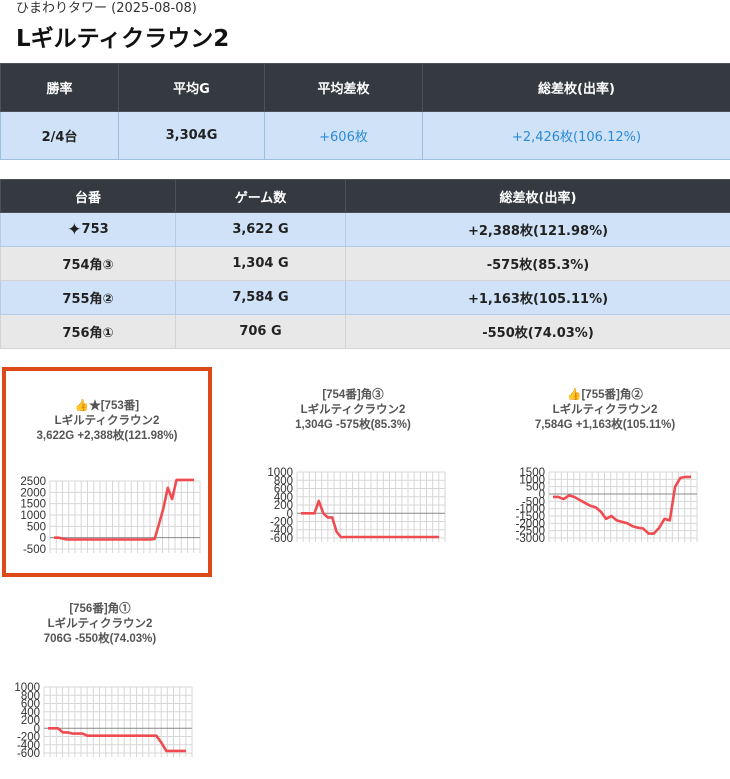 This screenshot has width=730, height=779. Describe the element at coordinates (36, 527) in the screenshot. I see `y-tick-label: 500` at that location.